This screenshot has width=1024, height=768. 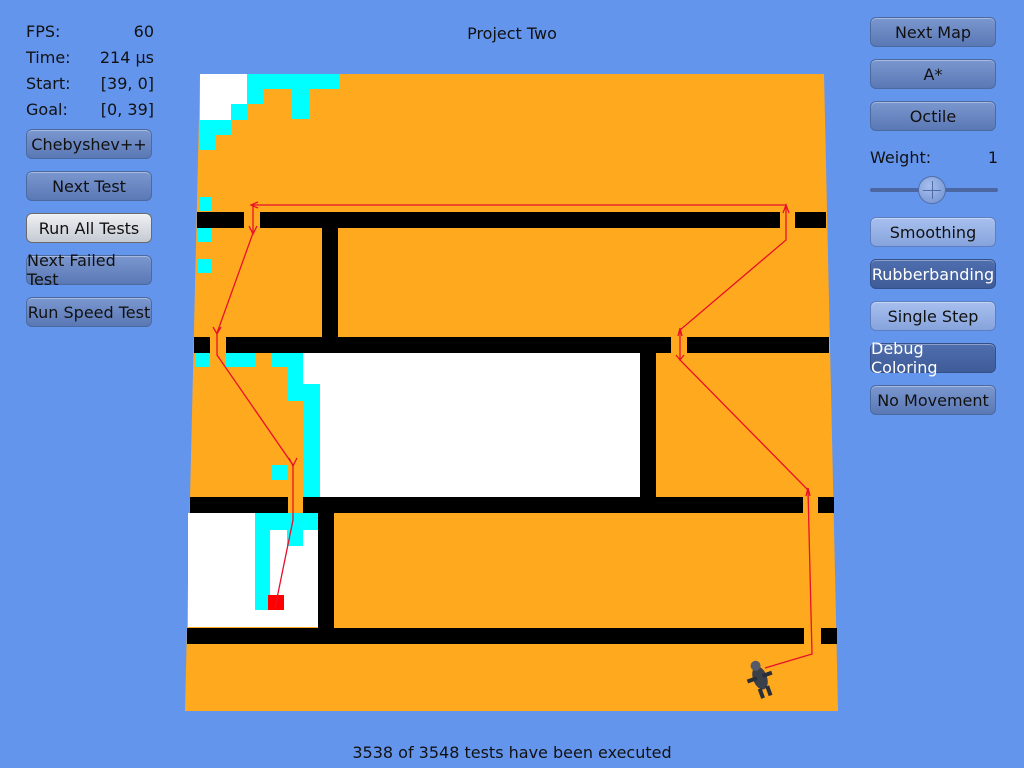 I want to click on next-map-button: Next Map, so click(x=933, y=32).